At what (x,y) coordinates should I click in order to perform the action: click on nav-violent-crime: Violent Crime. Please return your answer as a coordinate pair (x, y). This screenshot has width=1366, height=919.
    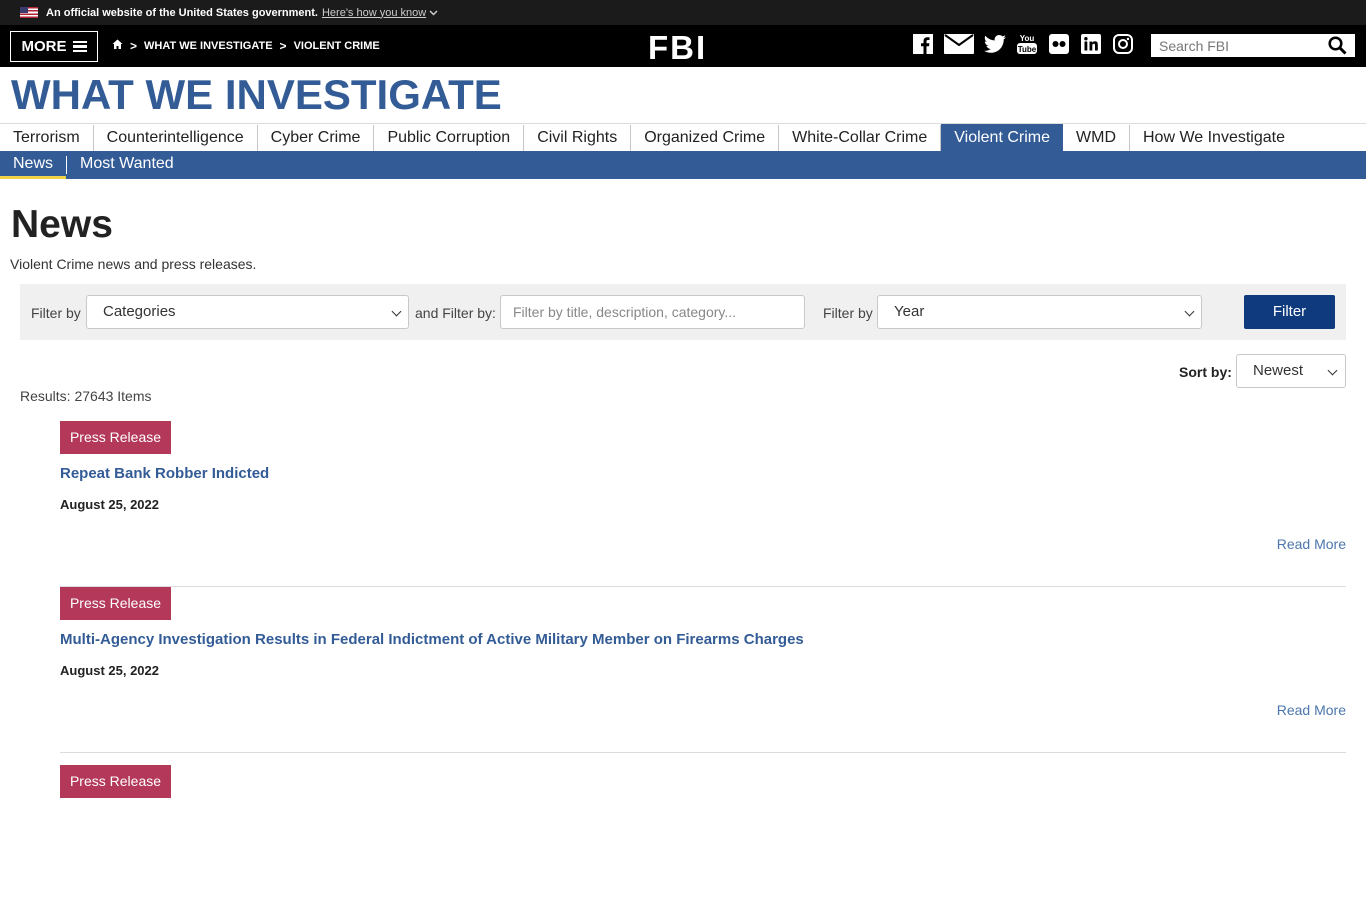
    Looking at the image, I should click on (1002, 138).